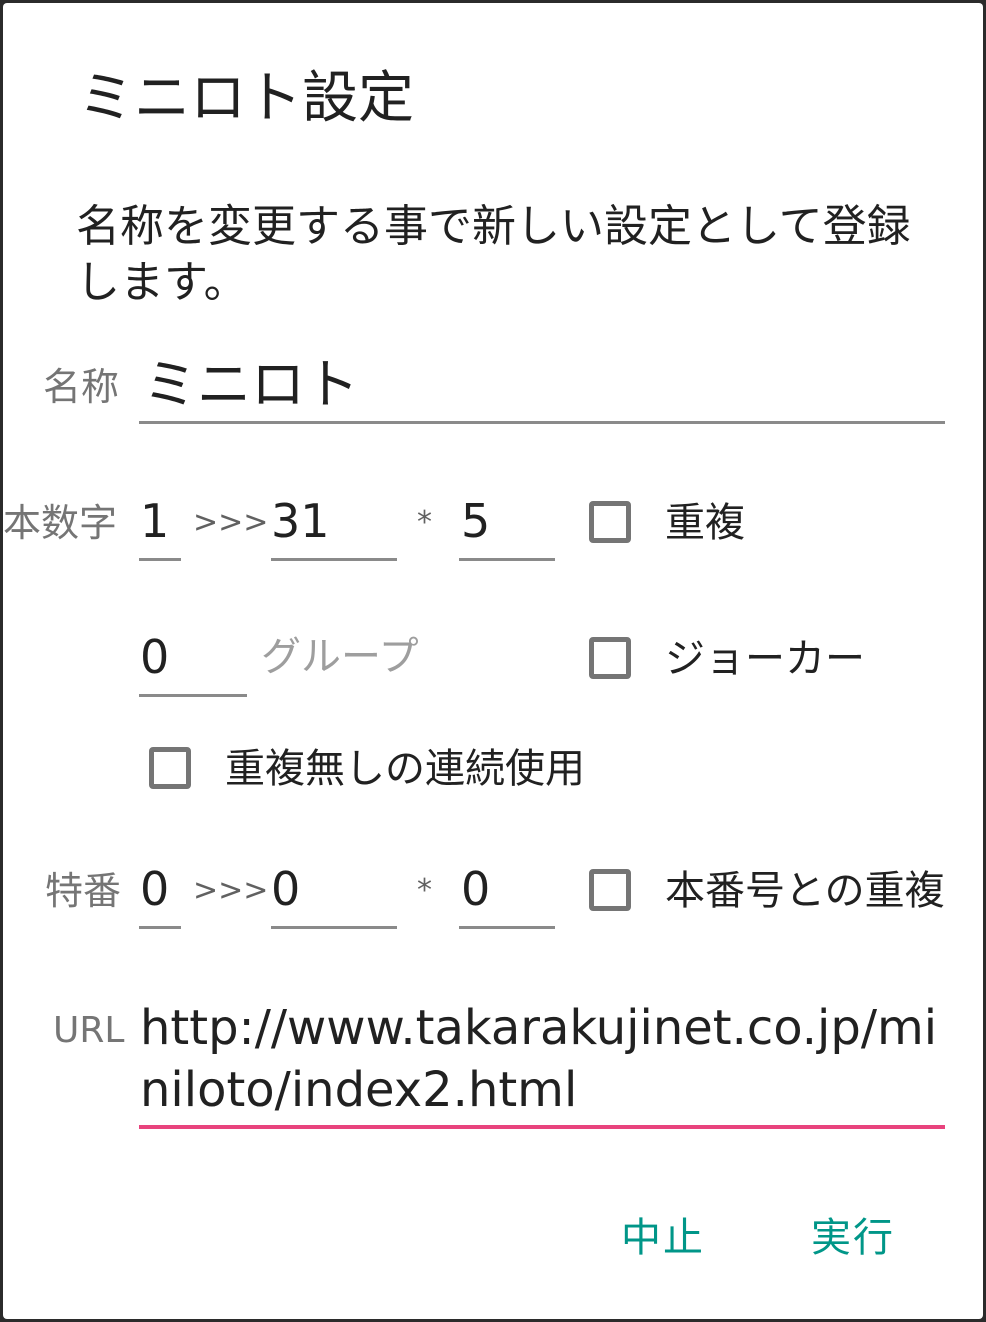 The height and width of the screenshot is (1322, 986). What do you see at coordinates (610, 522) in the screenshot?
I see `main-duplicate-checkbox` at bounding box center [610, 522].